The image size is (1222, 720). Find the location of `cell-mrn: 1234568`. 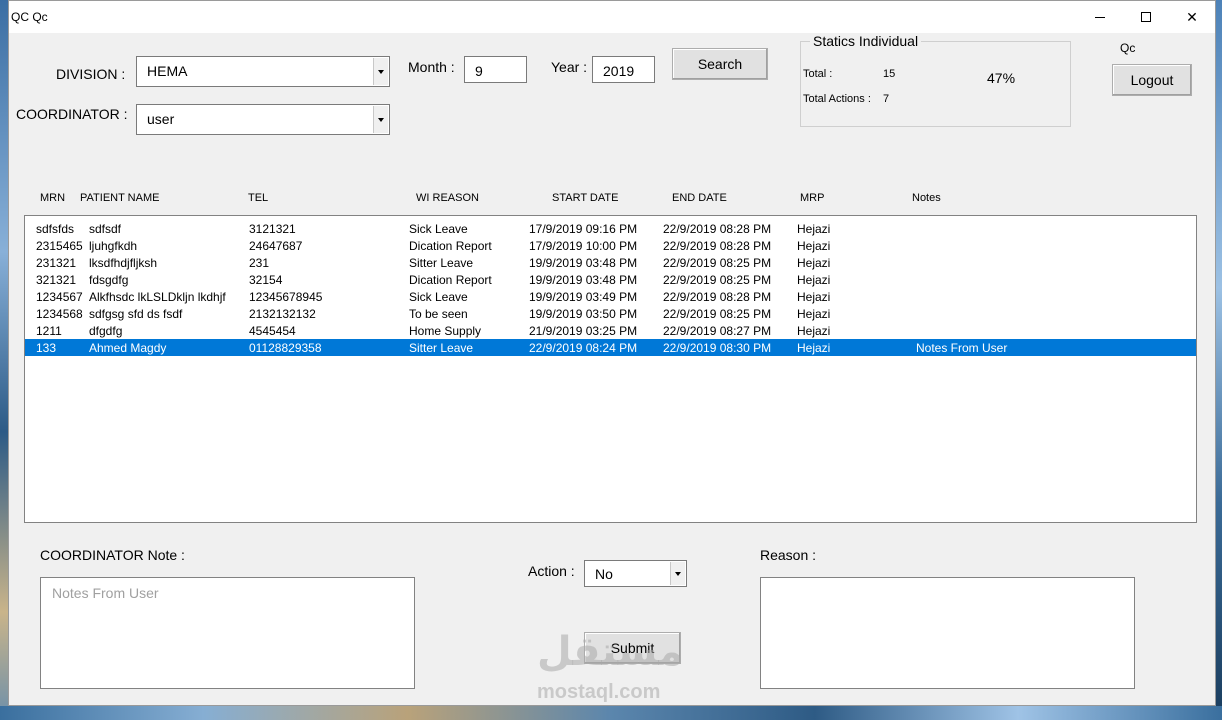

cell-mrn: 1234568 is located at coordinates (59, 314).